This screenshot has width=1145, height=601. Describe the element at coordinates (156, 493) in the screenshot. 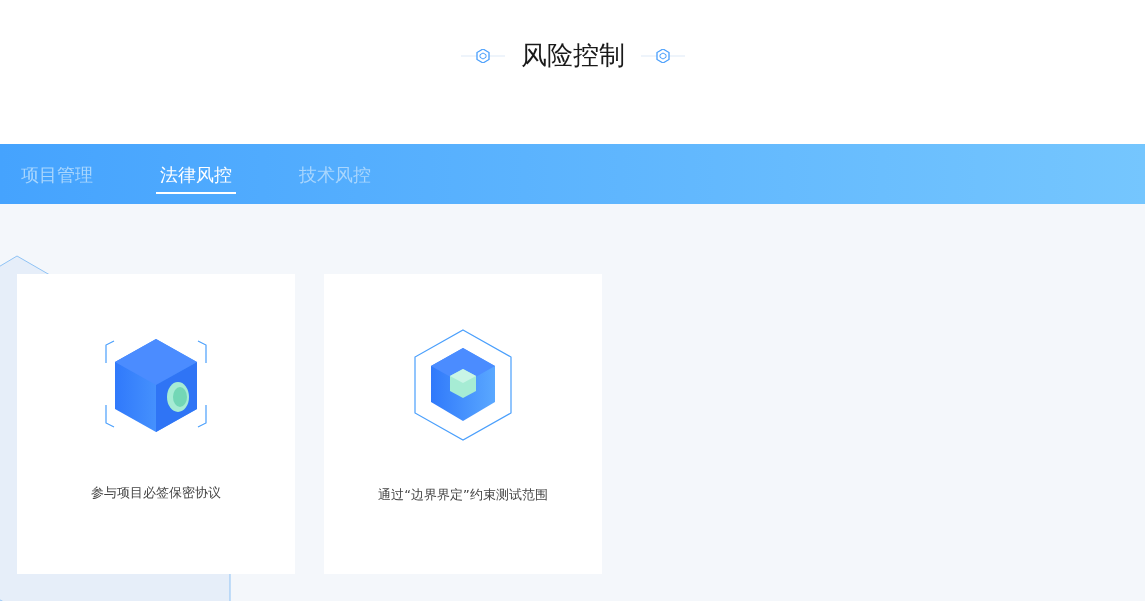

I see `card-caption: 参与项目必签保密协议` at that location.